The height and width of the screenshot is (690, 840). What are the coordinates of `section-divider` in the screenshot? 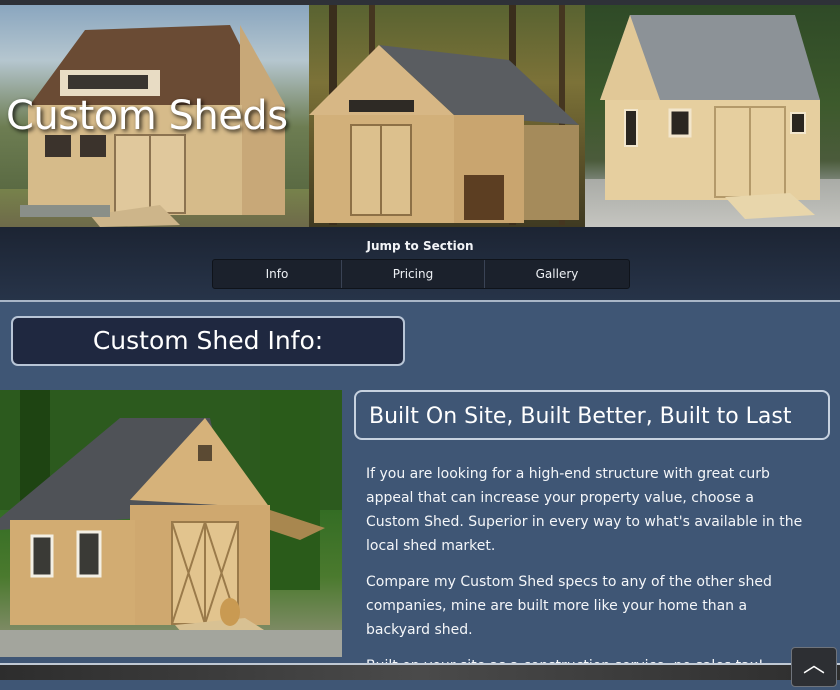 It's located at (420, 301).